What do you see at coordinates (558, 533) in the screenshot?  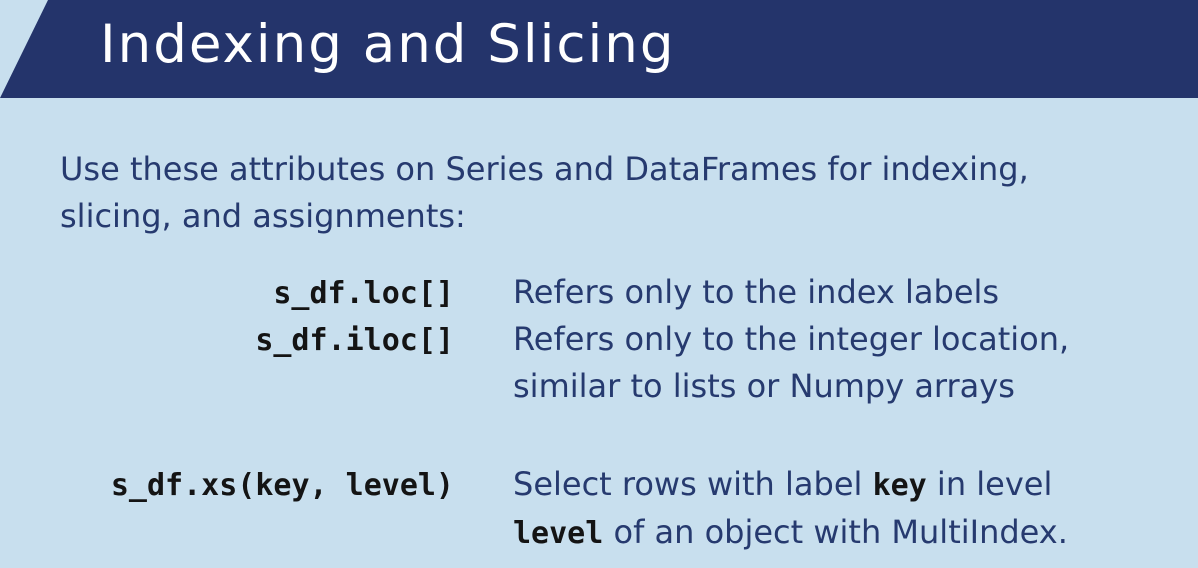 I see `keyword-level: level` at bounding box center [558, 533].